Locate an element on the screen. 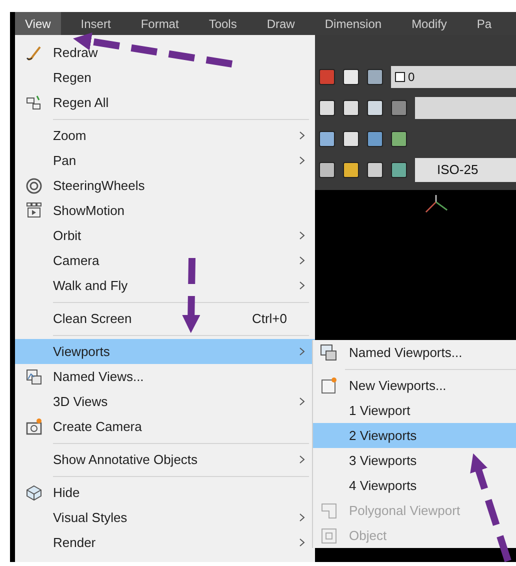 This screenshot has height=566, width=516. menu-item: ShowMotion is located at coordinates (165, 210).